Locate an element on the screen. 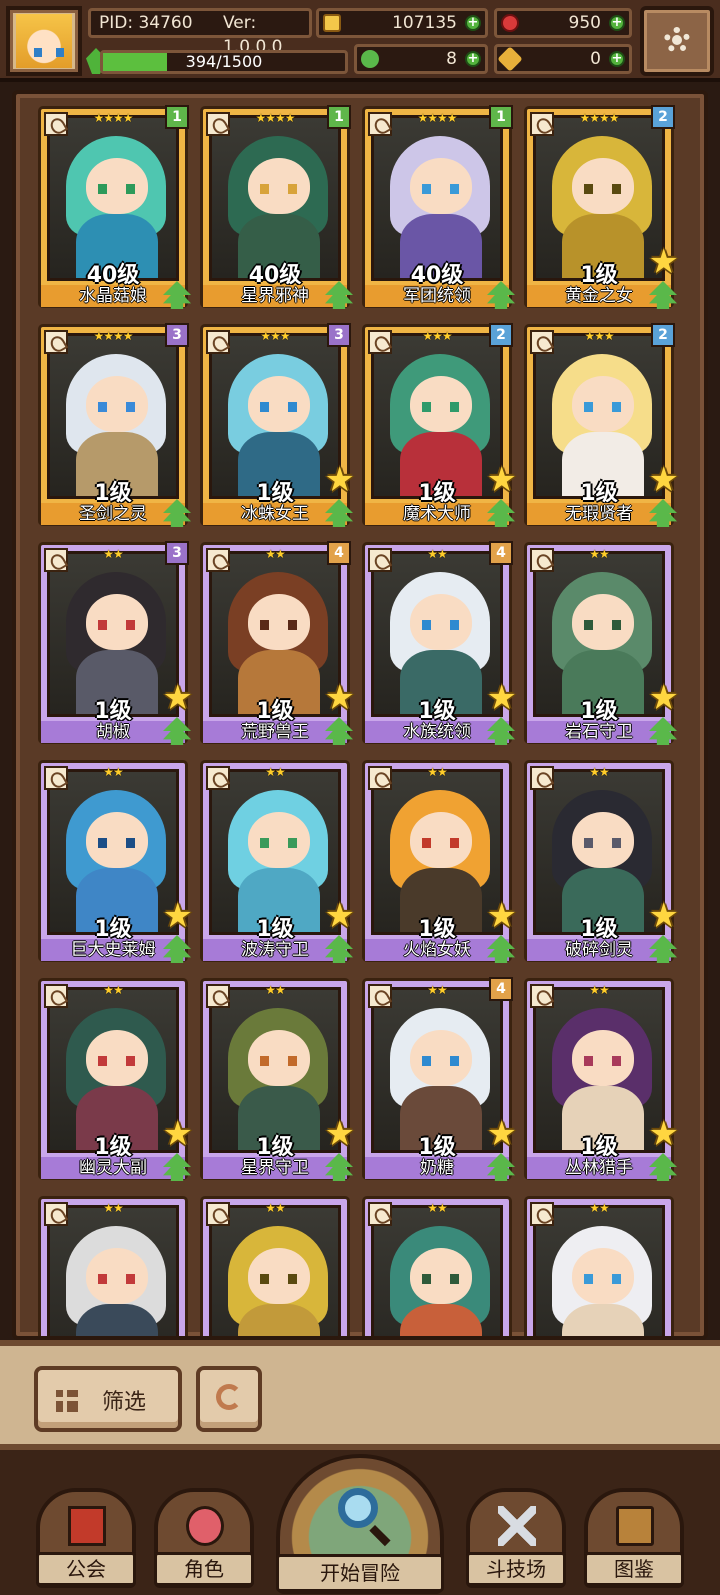  character-name: 圣剑之灵 is located at coordinates (113, 514).